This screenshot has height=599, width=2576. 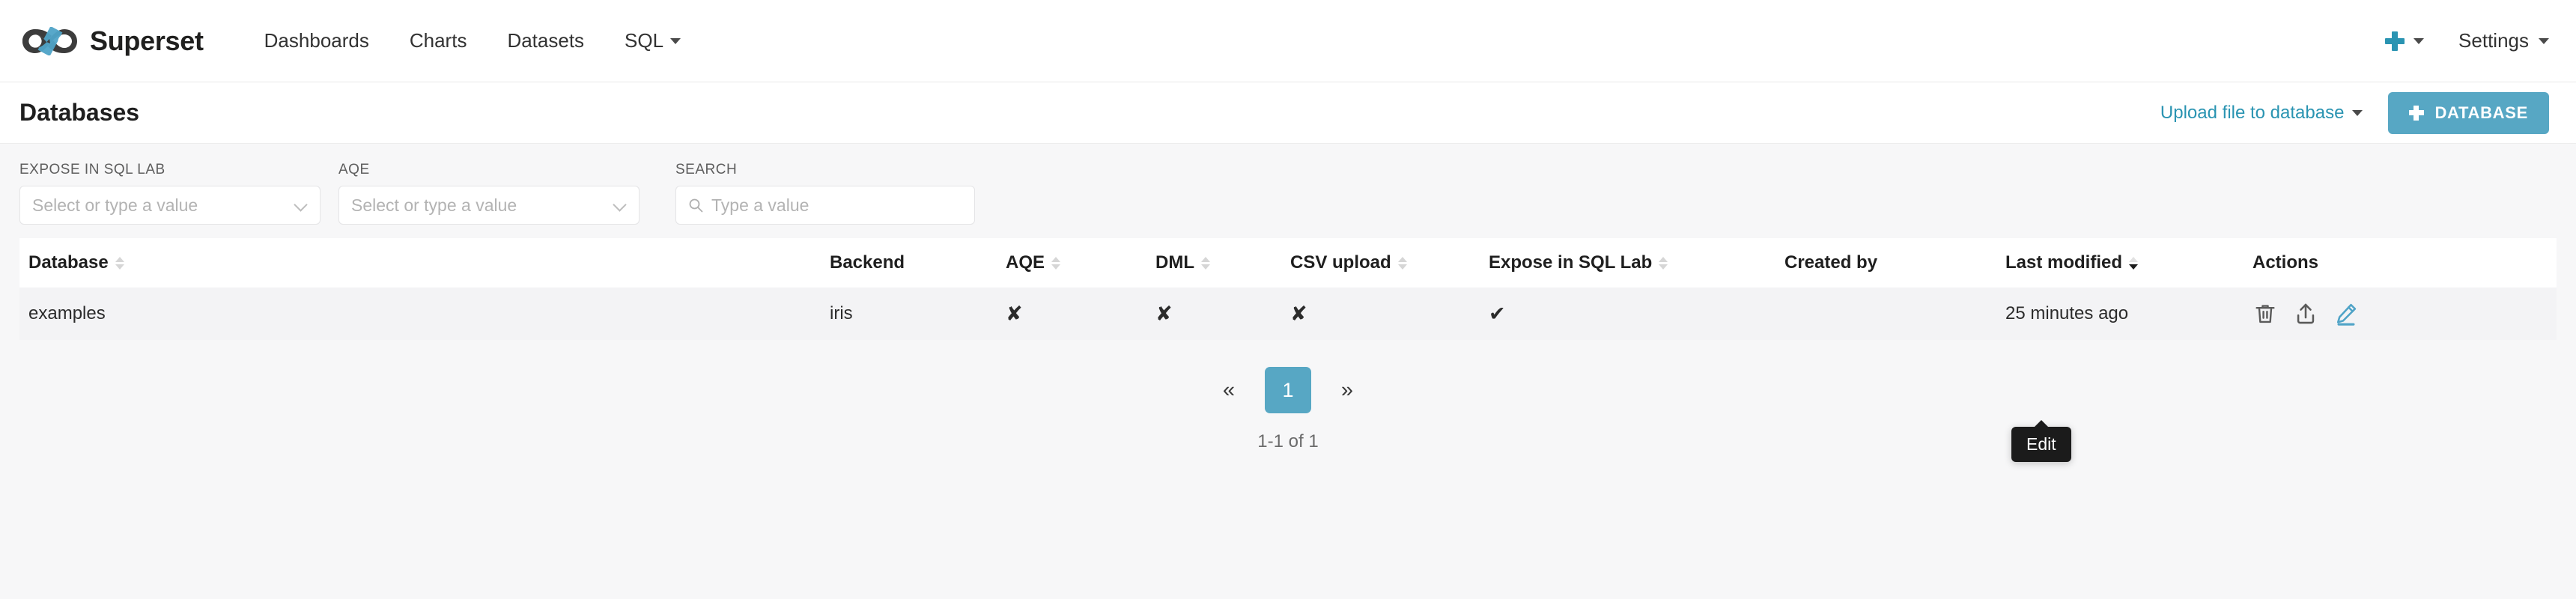 I want to click on add-database-button: DATABASE, so click(x=2468, y=112).